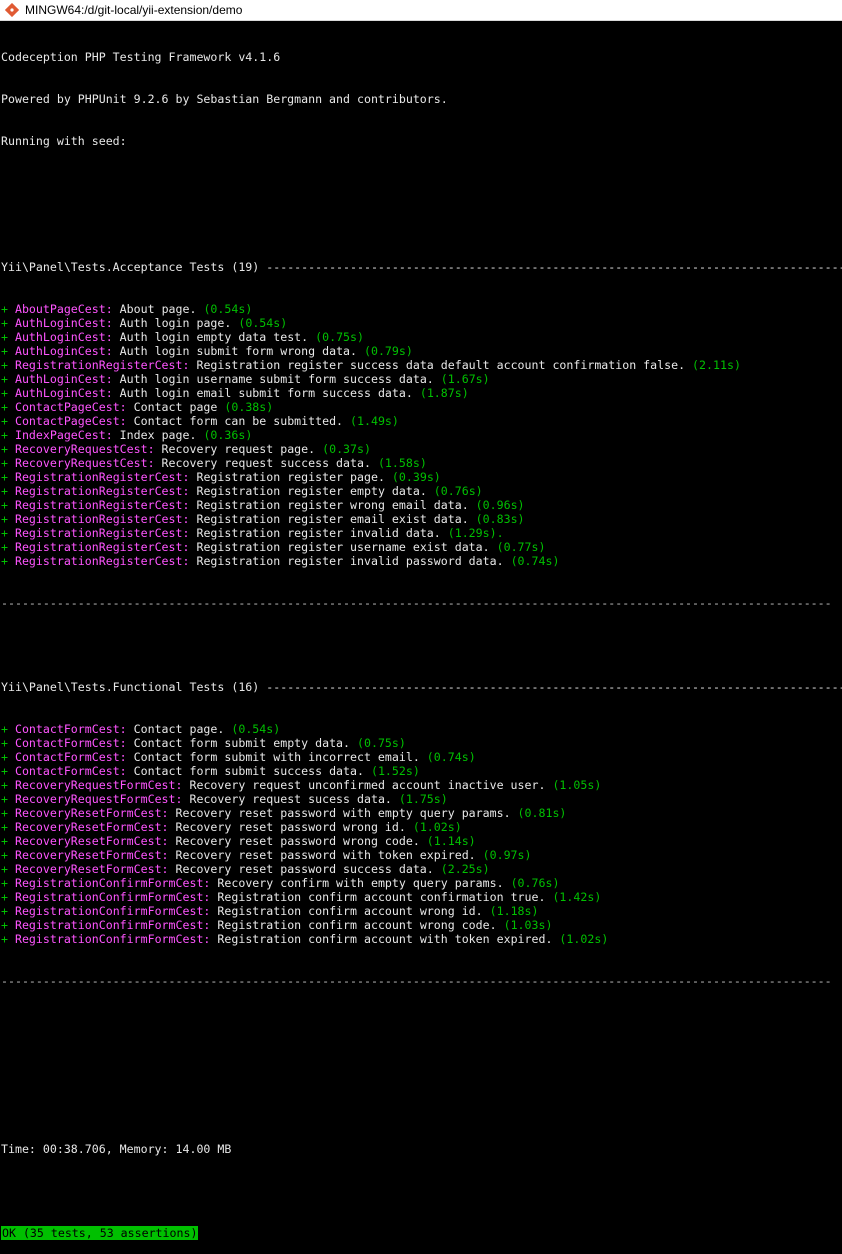  I want to click on test-row: + IndexPageCest: Index page. (0.36s), so click(421, 435).